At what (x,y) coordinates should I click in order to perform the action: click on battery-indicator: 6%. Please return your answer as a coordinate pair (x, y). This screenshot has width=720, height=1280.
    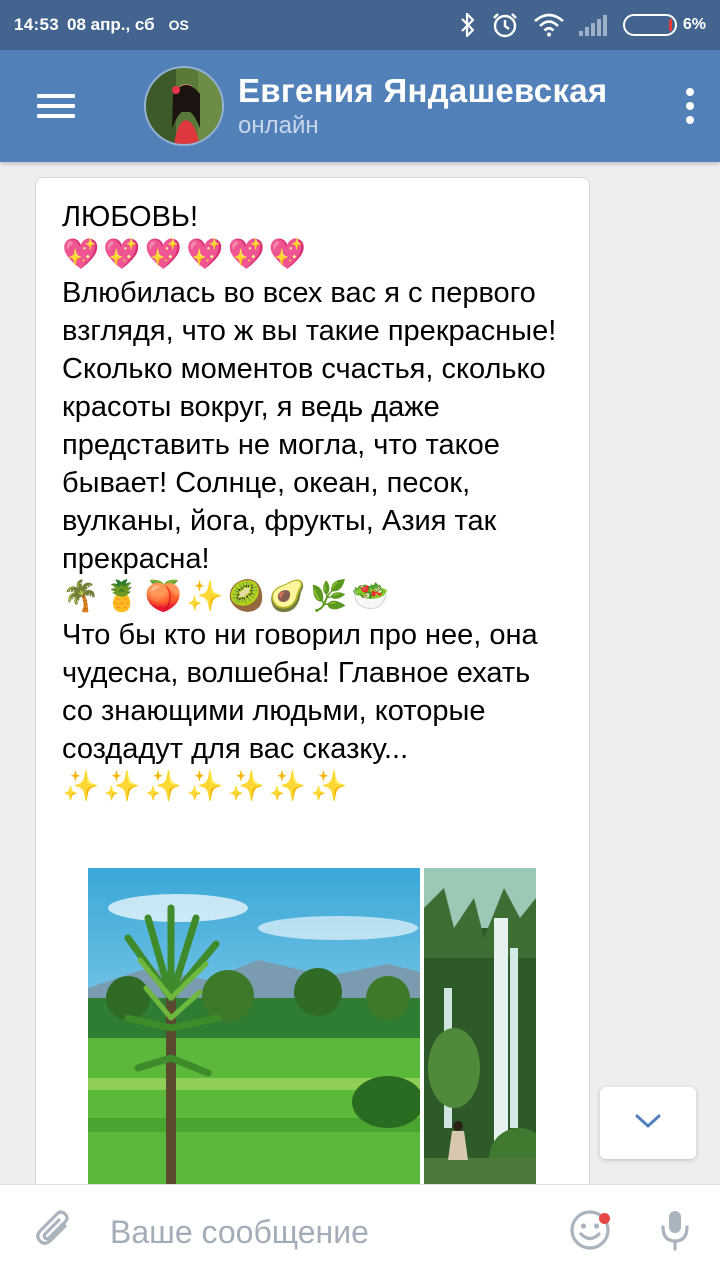
    Looking at the image, I should click on (664, 25).